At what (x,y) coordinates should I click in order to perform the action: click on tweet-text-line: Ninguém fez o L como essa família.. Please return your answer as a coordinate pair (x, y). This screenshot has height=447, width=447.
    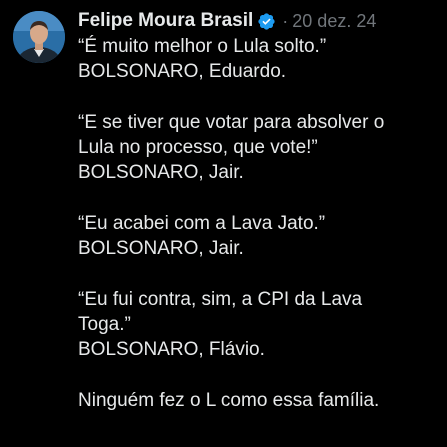
    Looking at the image, I should click on (229, 400).